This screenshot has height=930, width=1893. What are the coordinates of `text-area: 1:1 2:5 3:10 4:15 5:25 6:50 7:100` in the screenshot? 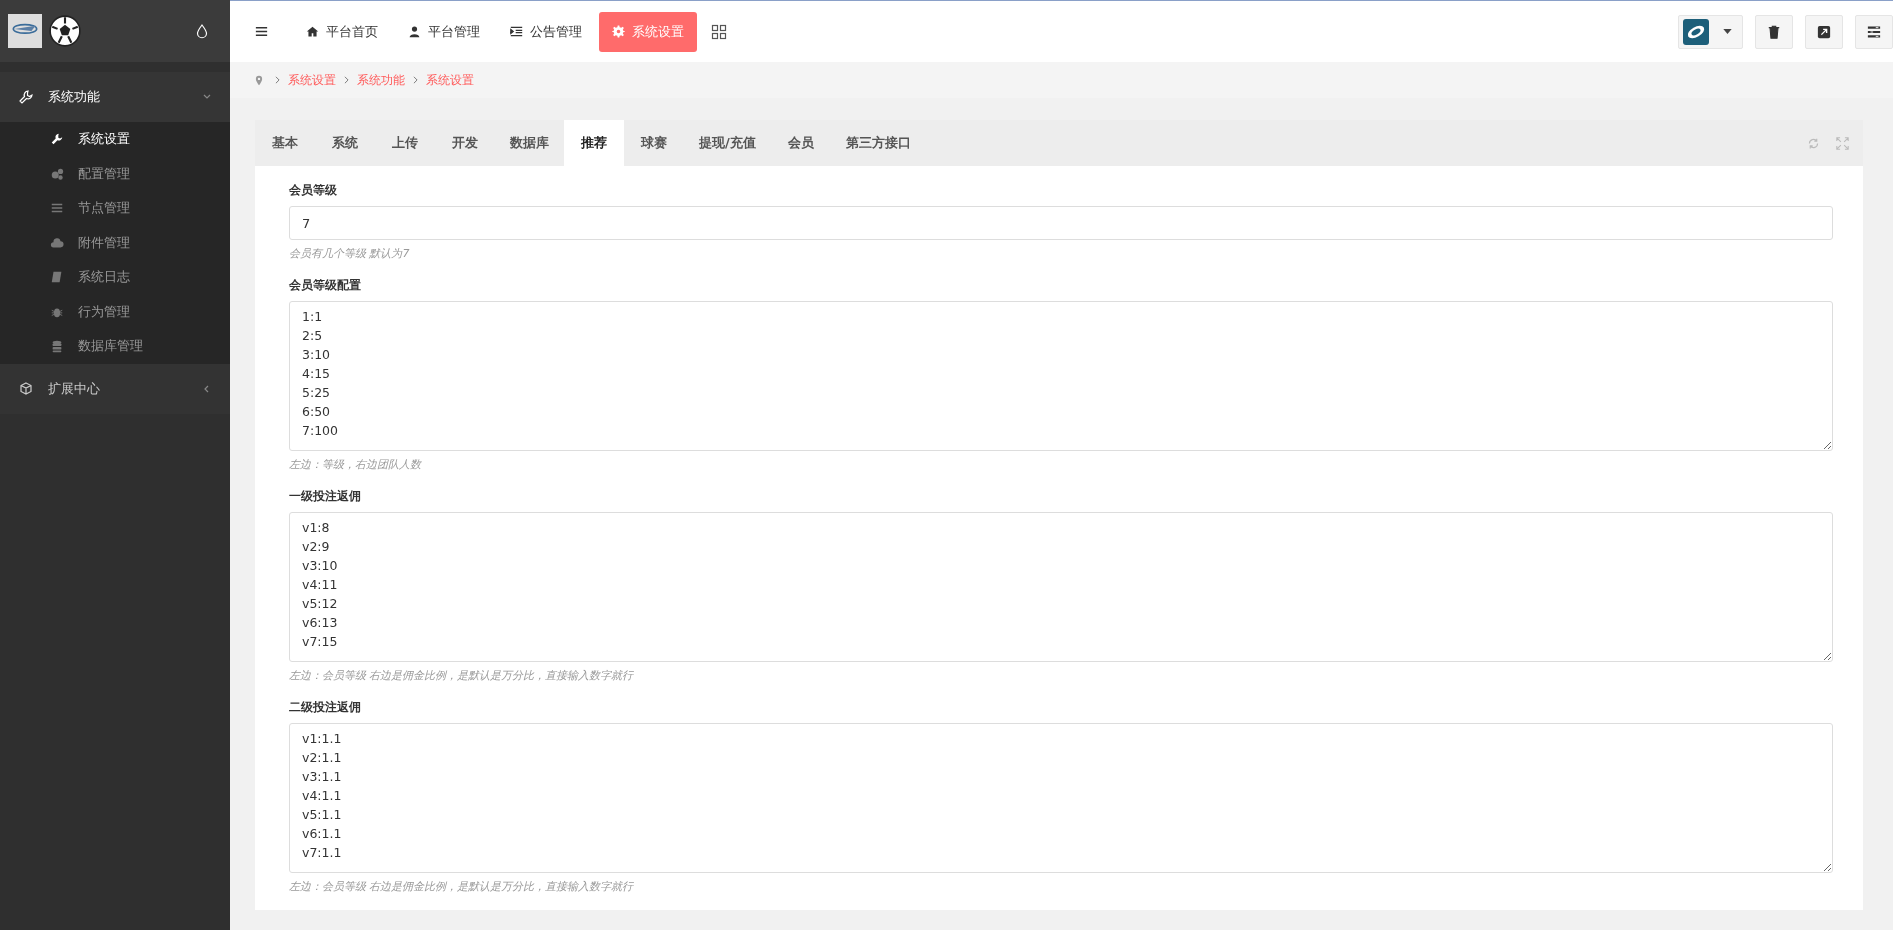 It's located at (1061, 376).